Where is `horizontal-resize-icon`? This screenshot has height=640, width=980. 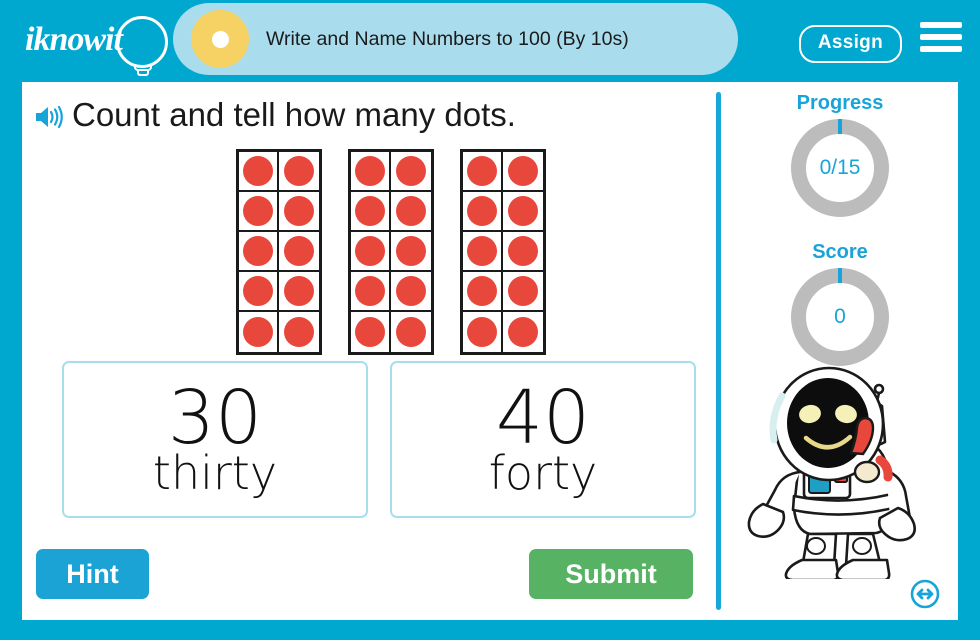 horizontal-resize-icon is located at coordinates (925, 594).